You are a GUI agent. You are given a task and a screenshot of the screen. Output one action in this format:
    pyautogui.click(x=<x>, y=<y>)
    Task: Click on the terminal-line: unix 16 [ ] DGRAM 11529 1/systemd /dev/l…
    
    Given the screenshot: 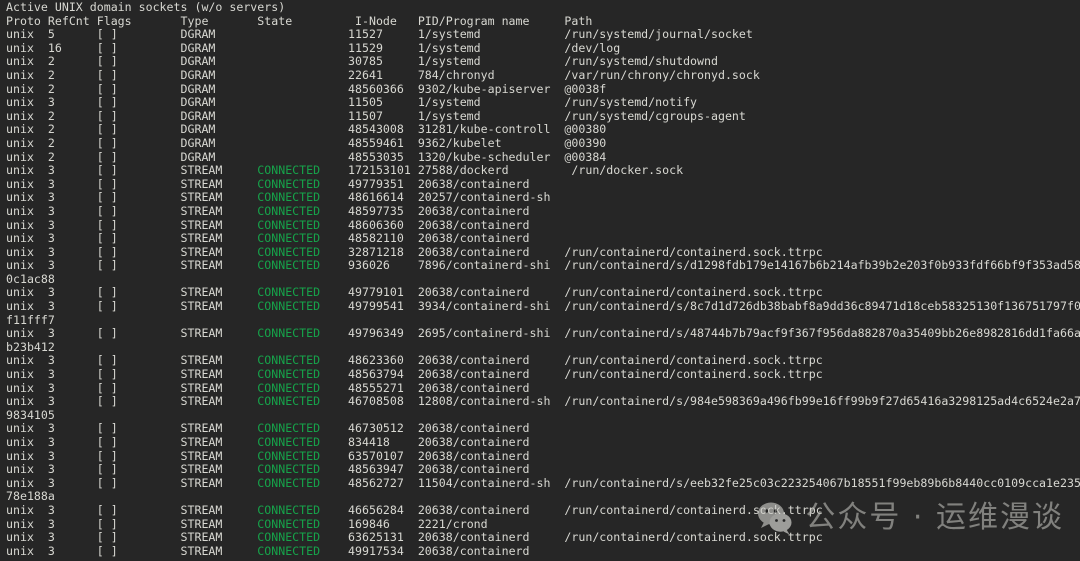 What is the action you would take?
    pyautogui.click(x=543, y=48)
    